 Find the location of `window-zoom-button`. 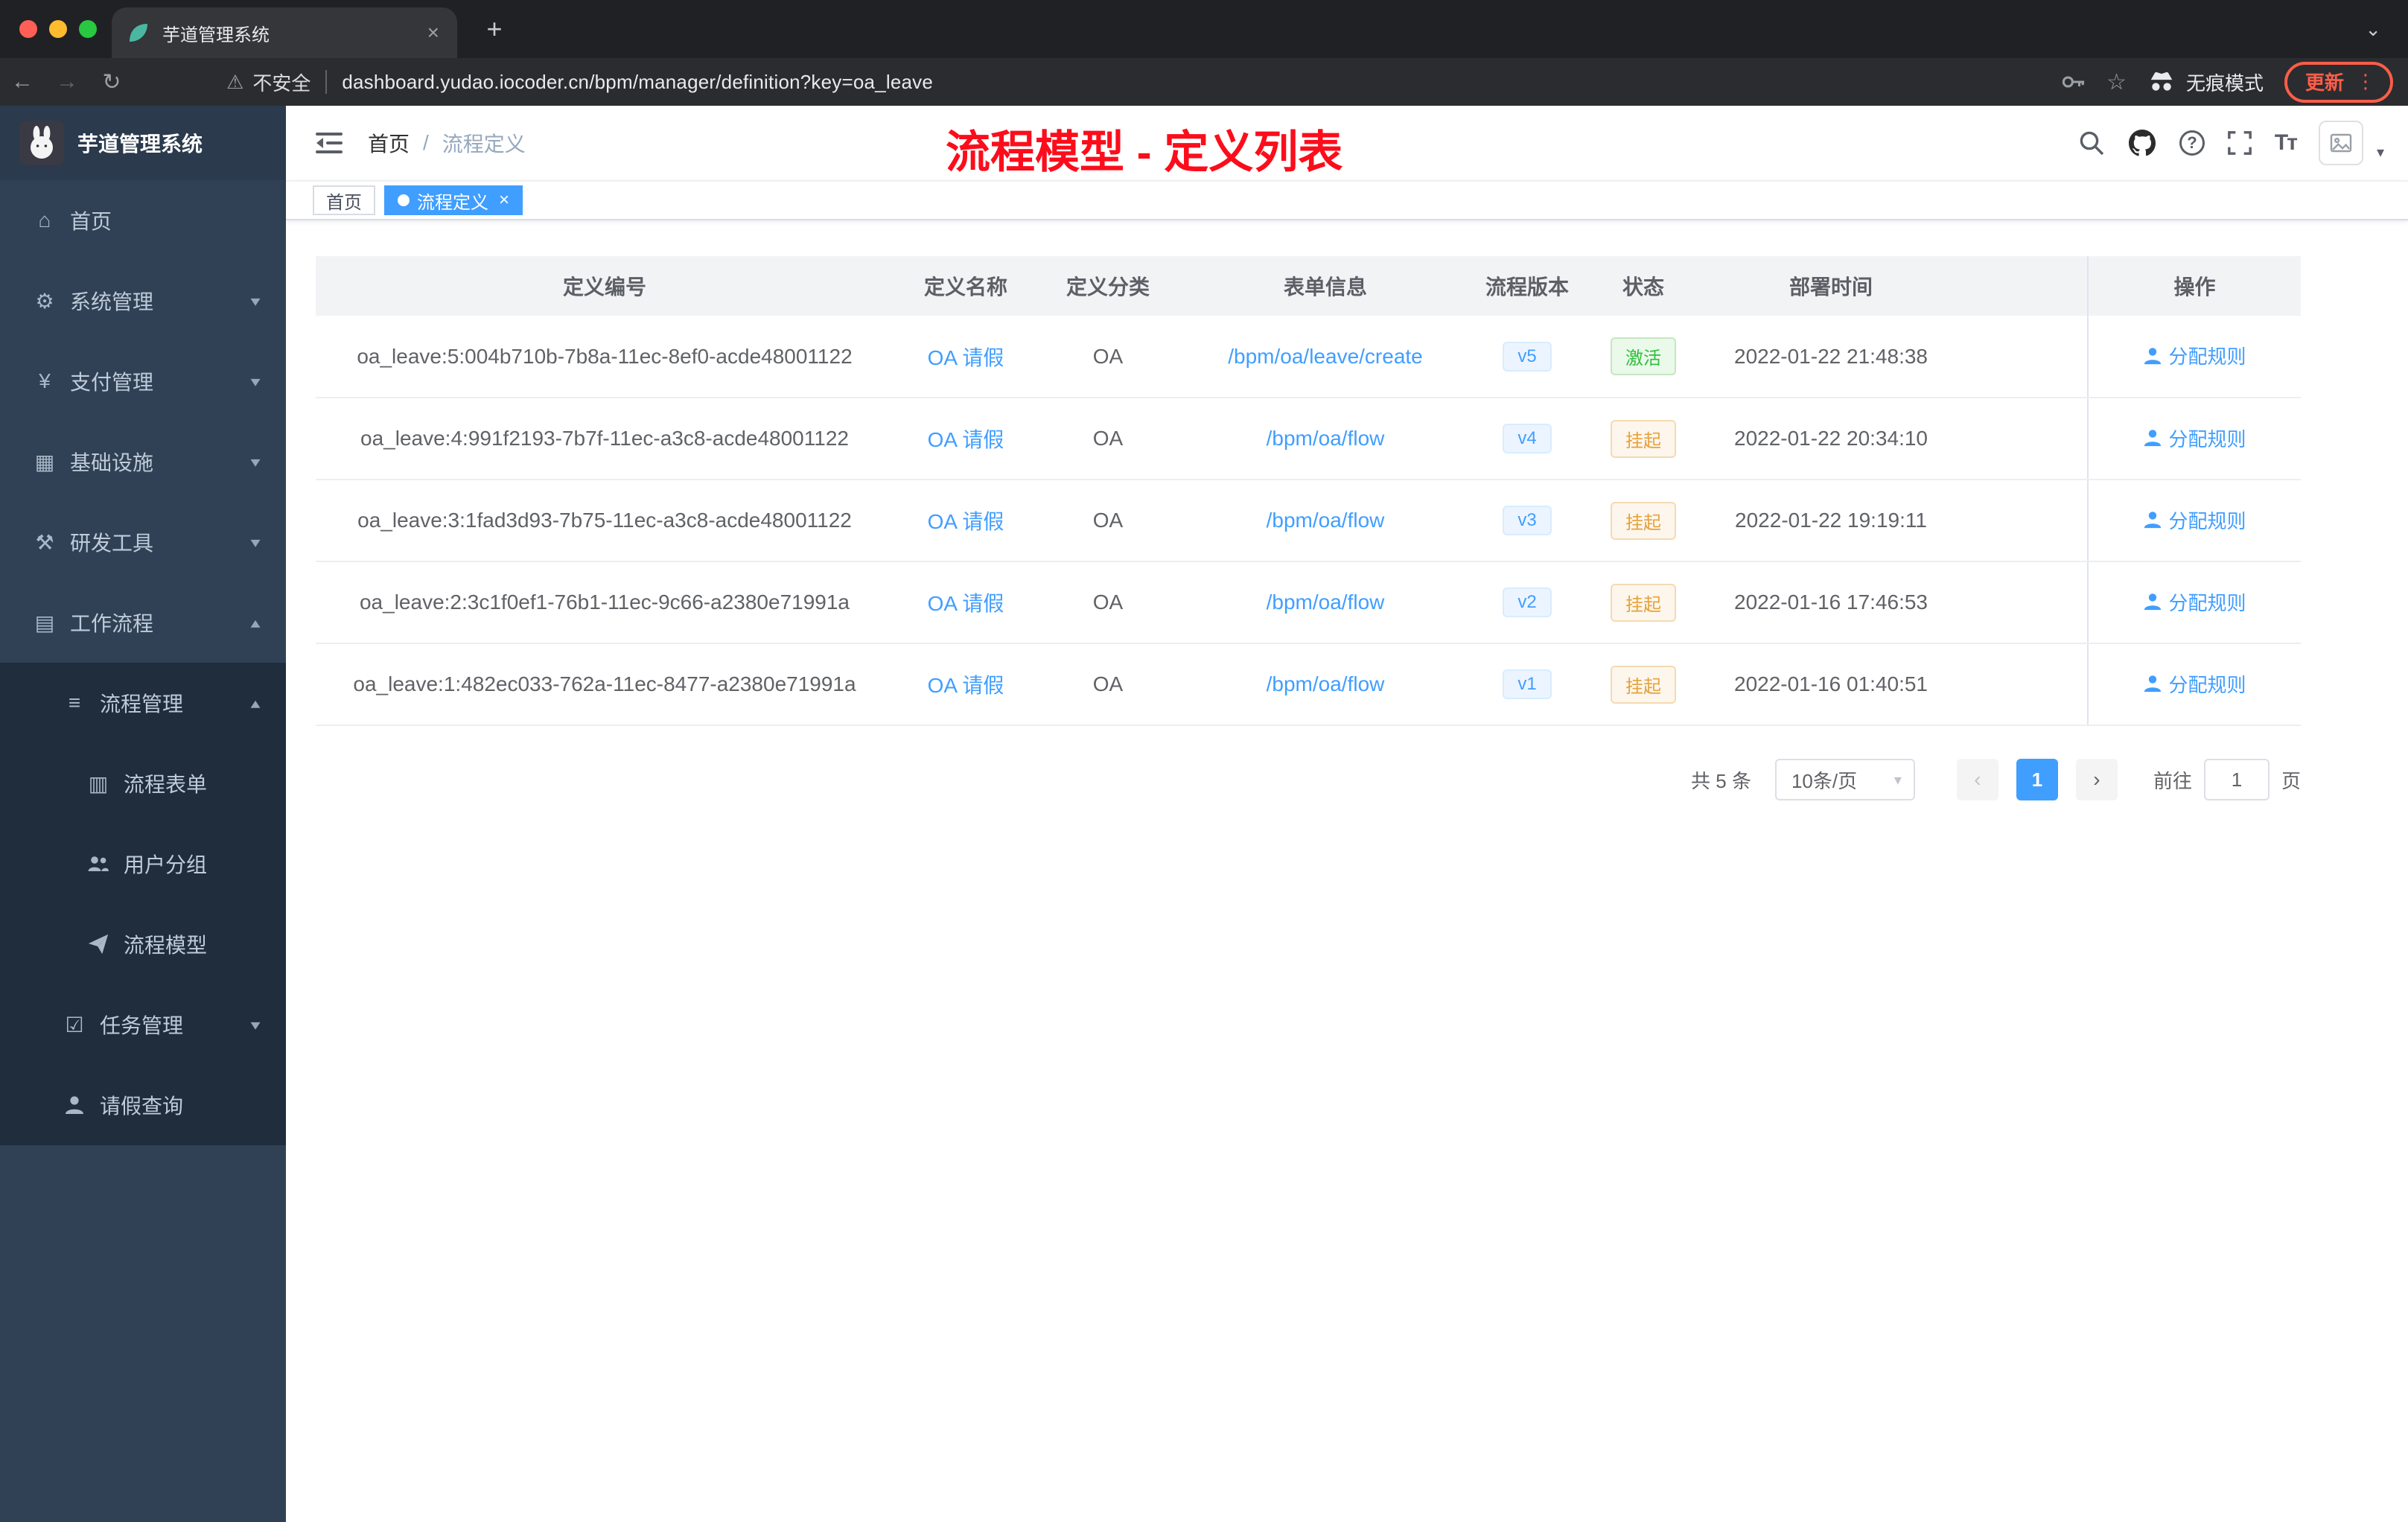

window-zoom-button is located at coordinates (88, 29).